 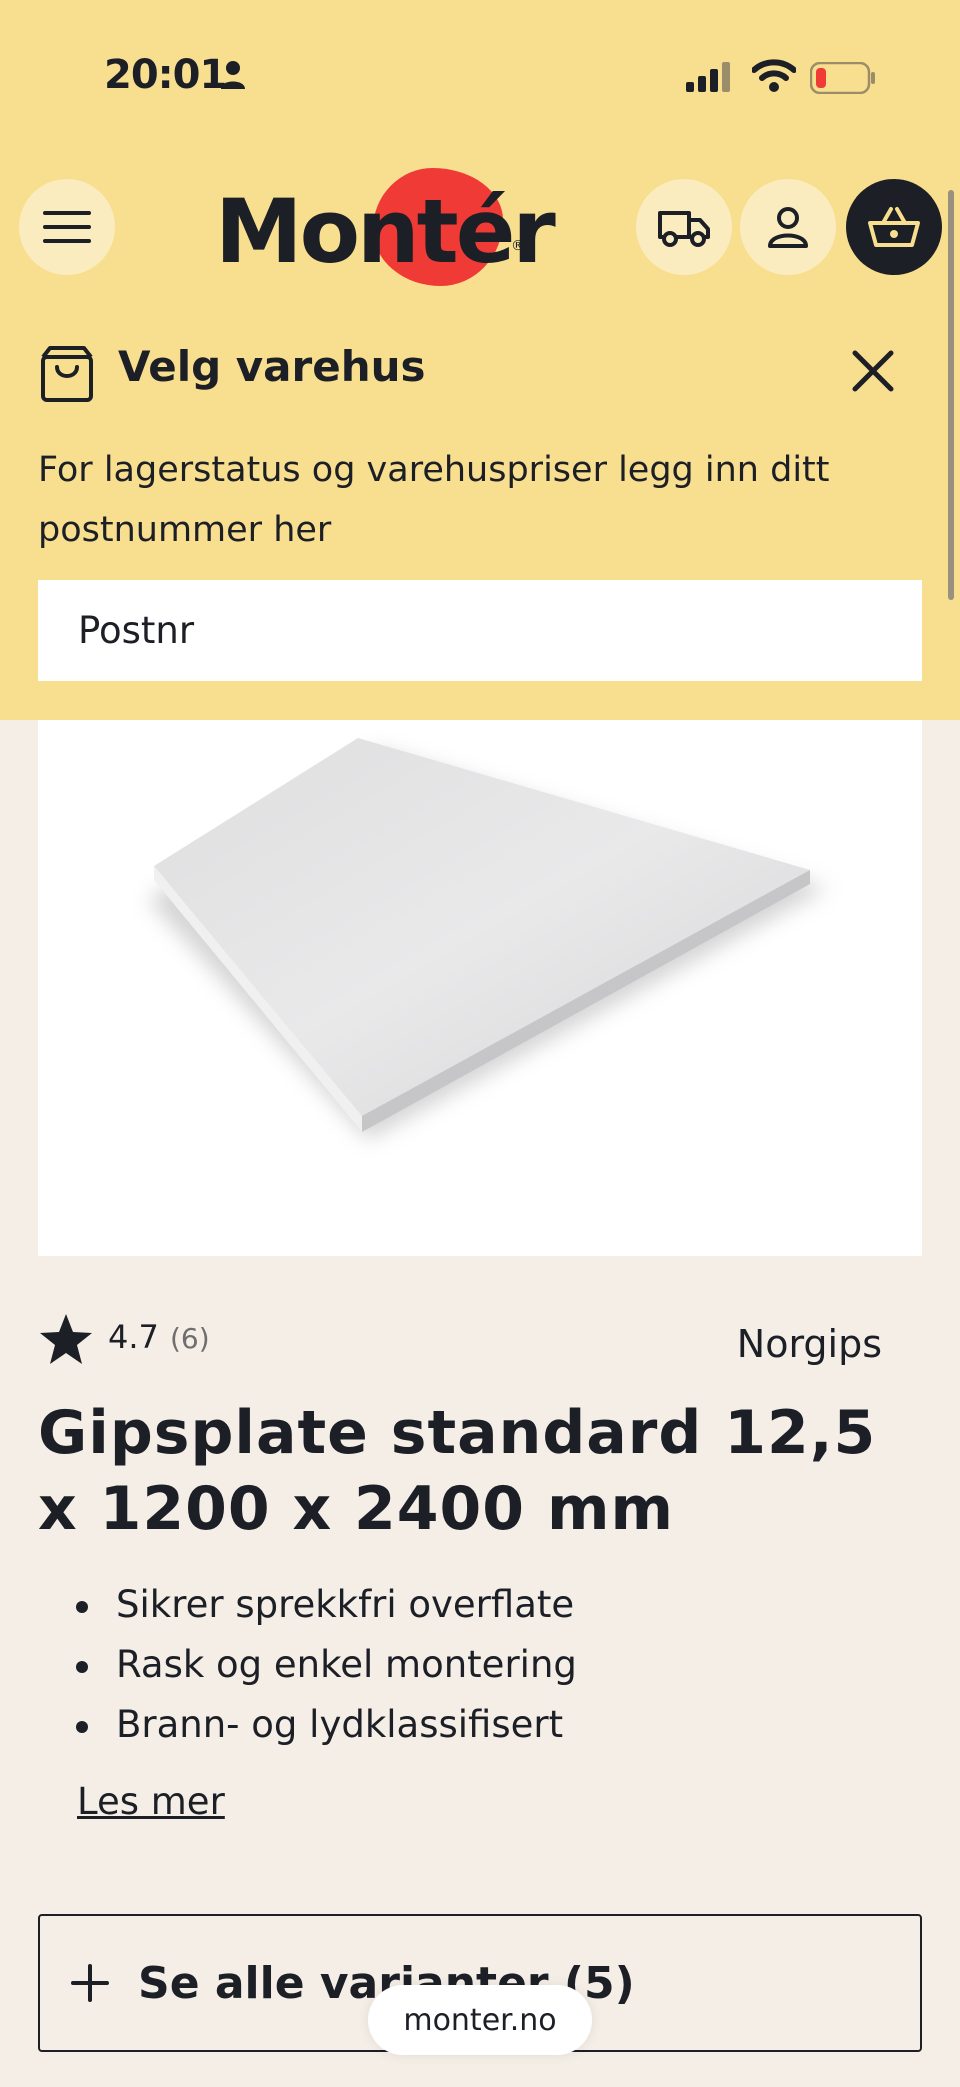 I want to click on account-button, so click(x=788, y=227).